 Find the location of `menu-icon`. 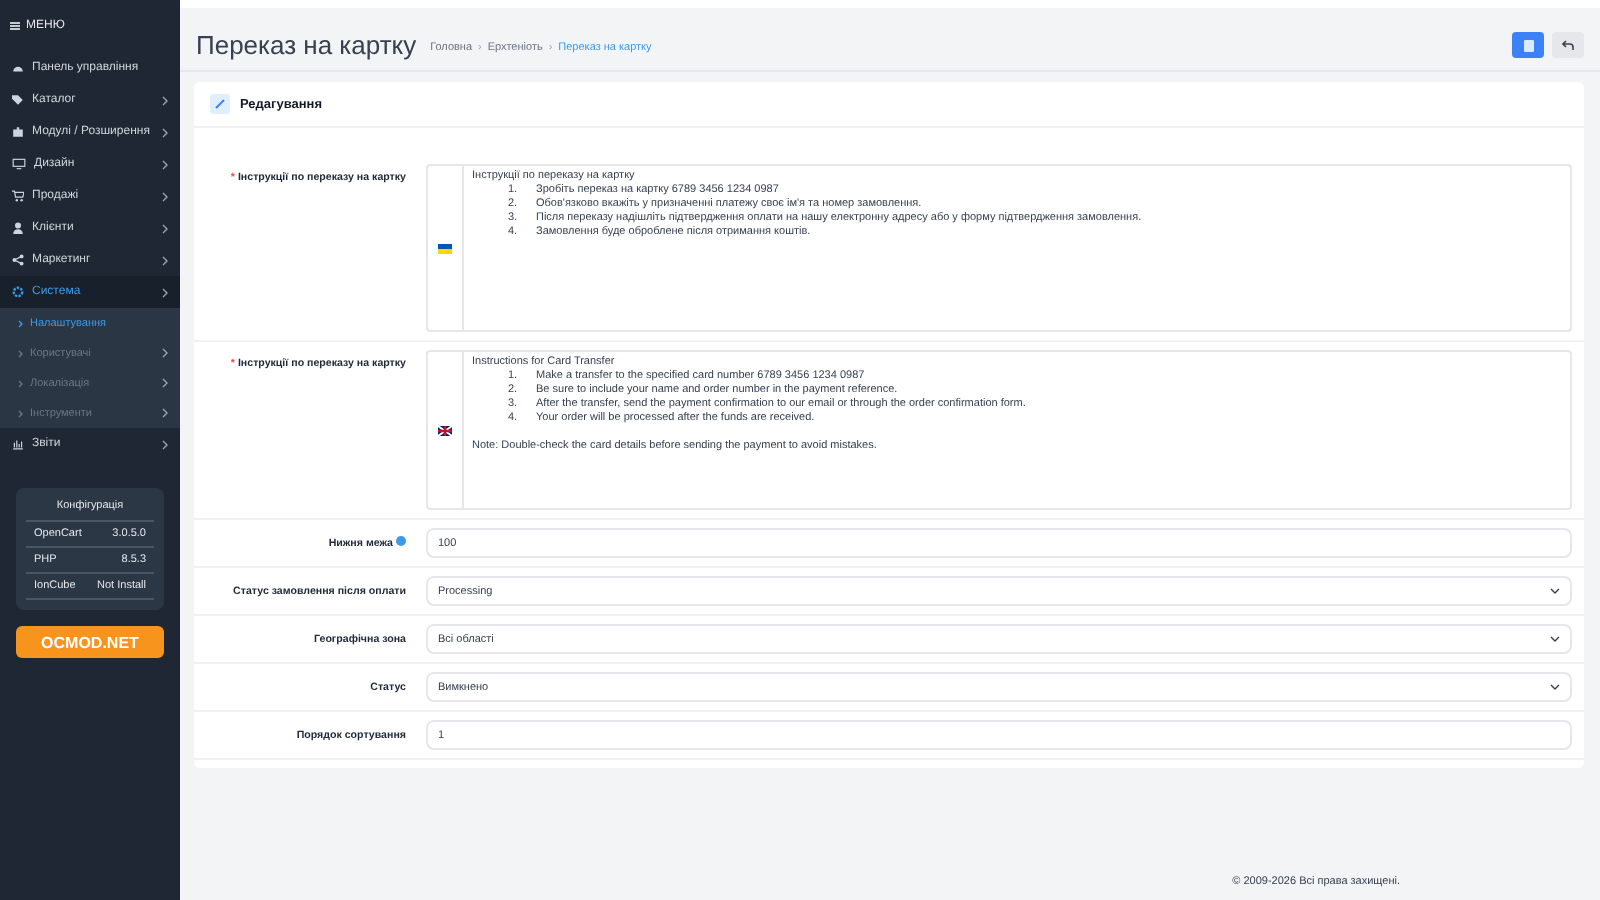

menu-icon is located at coordinates (15, 26).